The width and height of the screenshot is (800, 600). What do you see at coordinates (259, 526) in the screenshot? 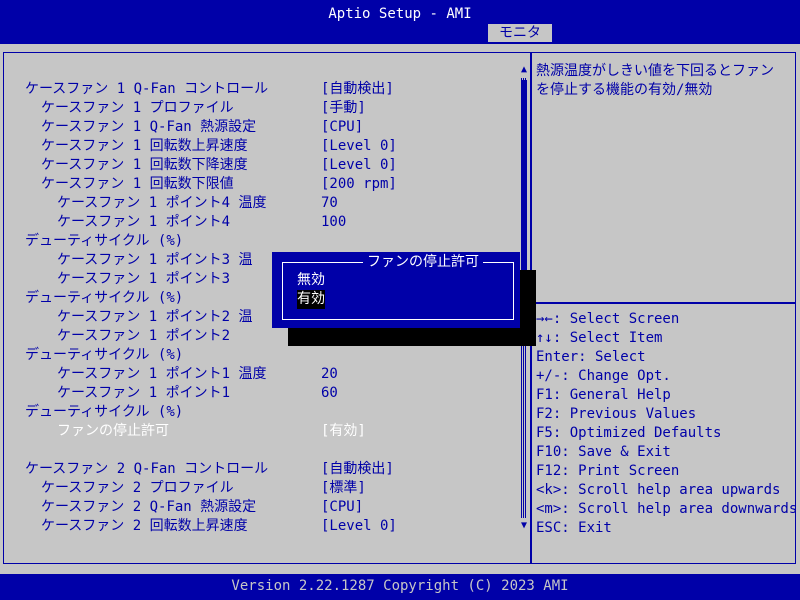
I see `setting-row: ケースファン 2 回転数上昇速度 [Level 0]` at bounding box center [259, 526].